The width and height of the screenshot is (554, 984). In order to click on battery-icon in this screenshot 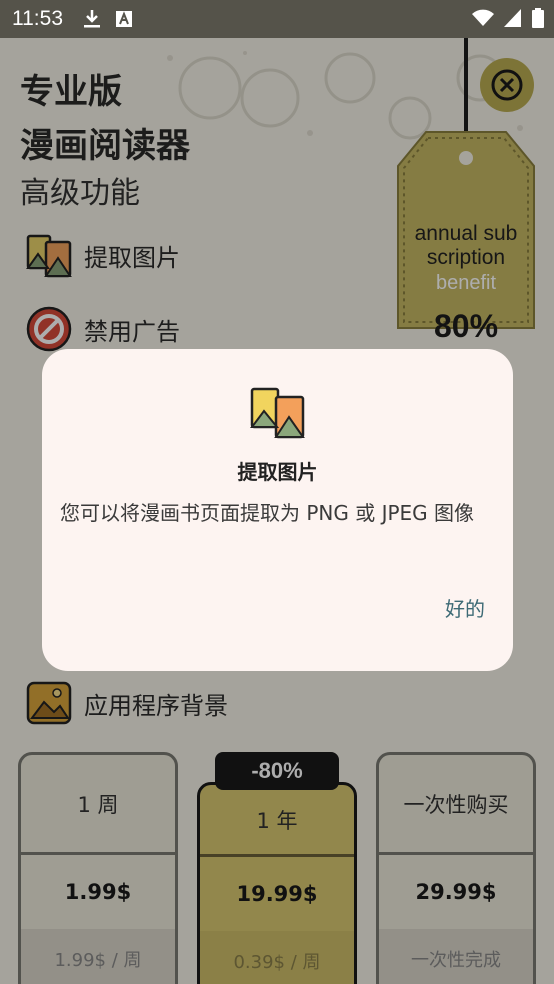, I will do `click(538, 18)`.